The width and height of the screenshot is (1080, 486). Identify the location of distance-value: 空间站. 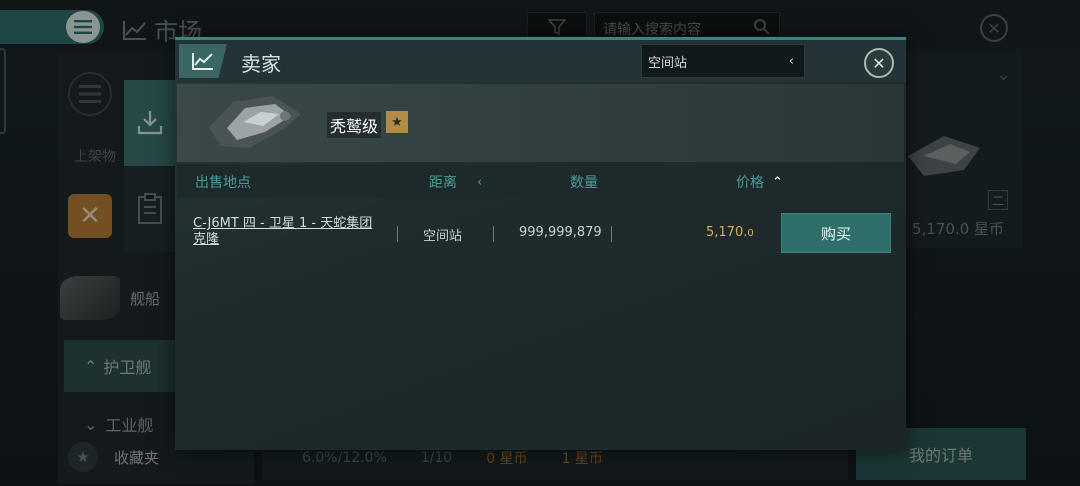
(443, 236).